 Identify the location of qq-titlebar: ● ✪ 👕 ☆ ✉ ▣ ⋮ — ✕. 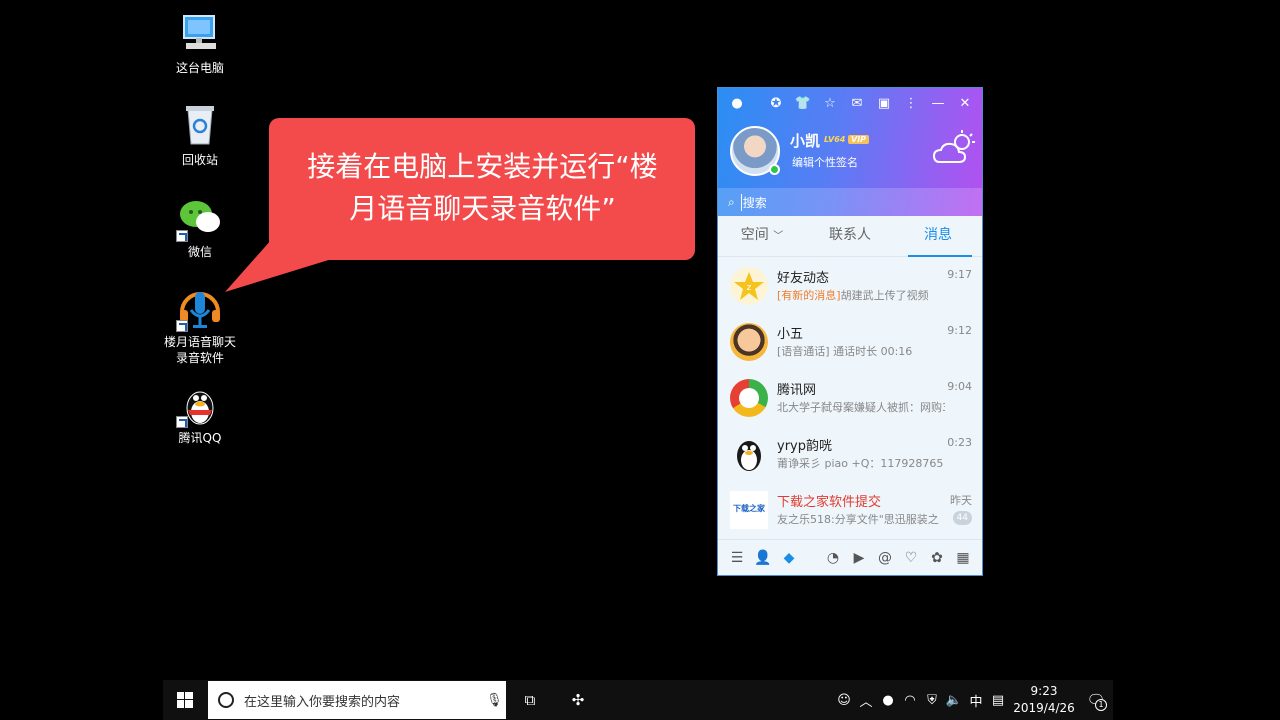
(850, 103).